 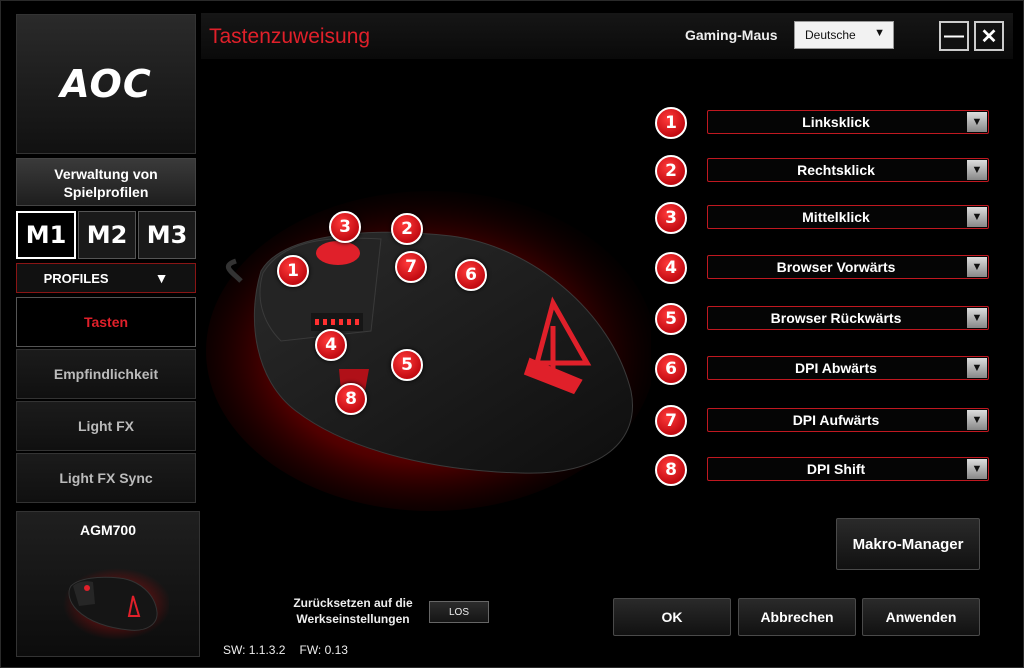 What do you see at coordinates (116, 604) in the screenshot?
I see `device-thumbnail-image` at bounding box center [116, 604].